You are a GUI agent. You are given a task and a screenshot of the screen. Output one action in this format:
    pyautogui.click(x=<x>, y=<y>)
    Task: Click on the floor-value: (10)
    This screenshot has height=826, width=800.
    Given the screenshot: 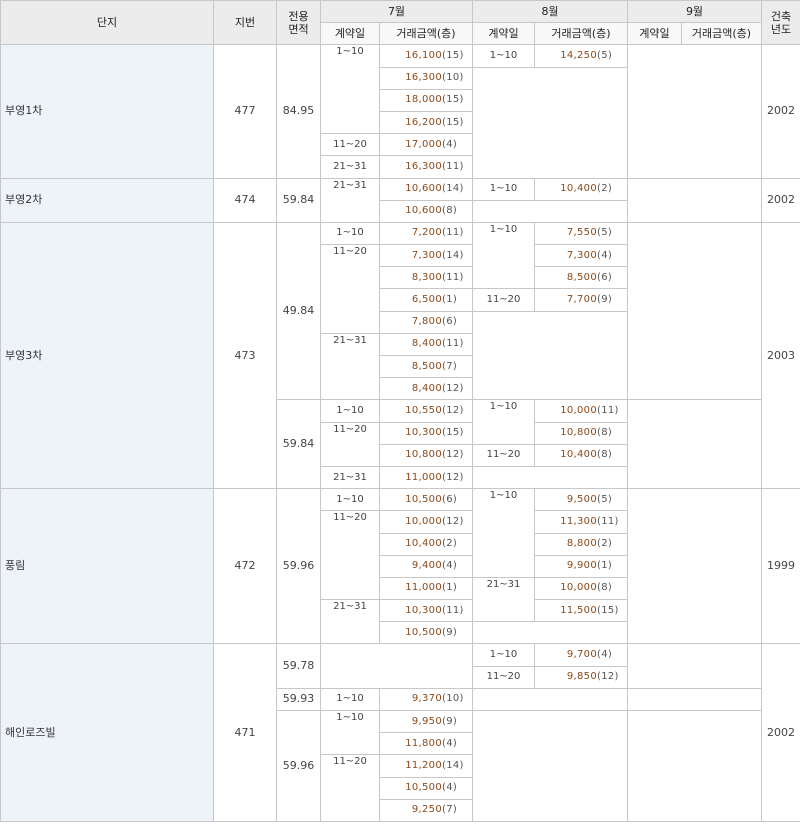 What is the action you would take?
    pyautogui.click(x=453, y=699)
    